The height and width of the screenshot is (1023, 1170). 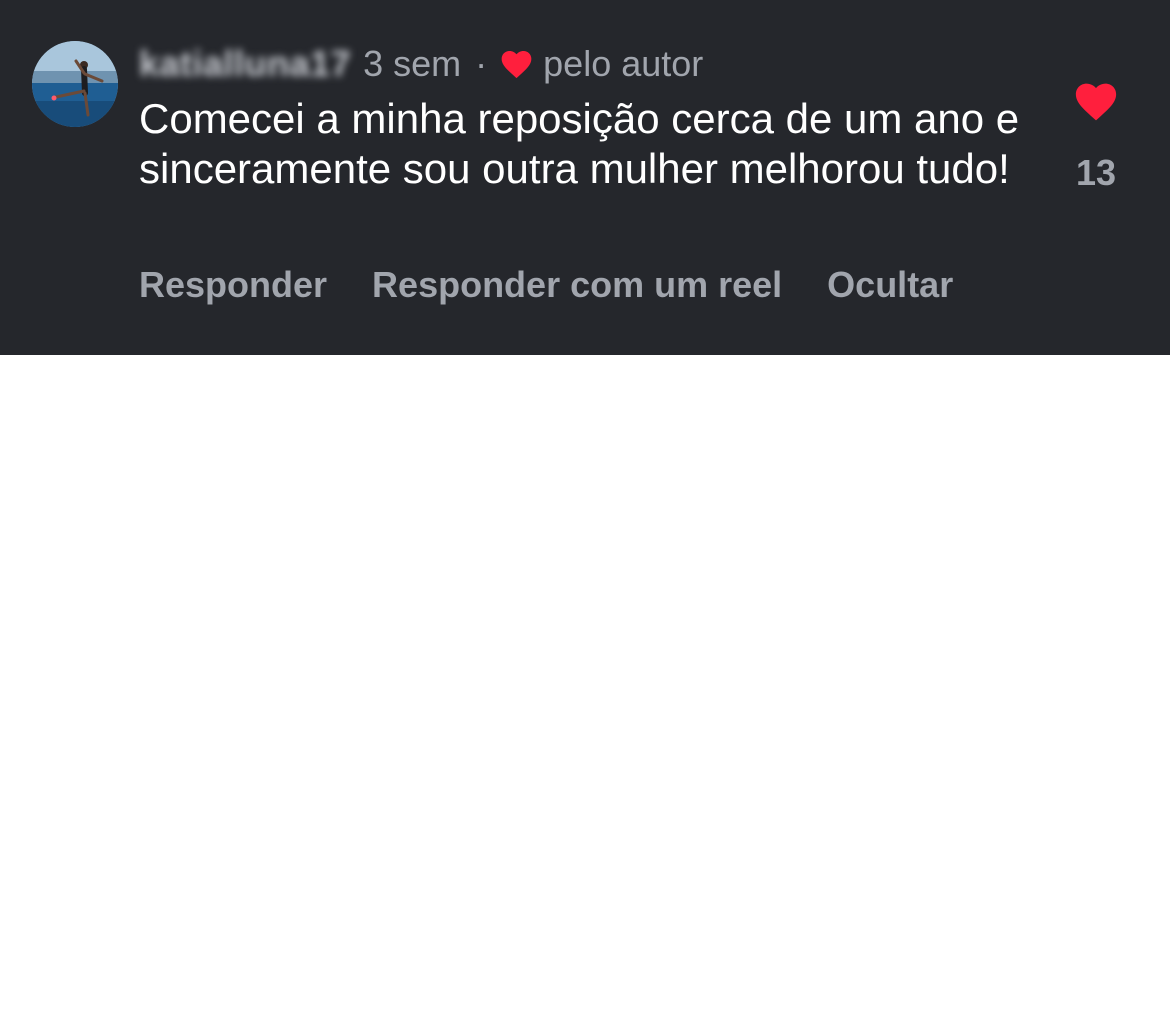 What do you see at coordinates (1096, 172) in the screenshot?
I see `like-count: 13` at bounding box center [1096, 172].